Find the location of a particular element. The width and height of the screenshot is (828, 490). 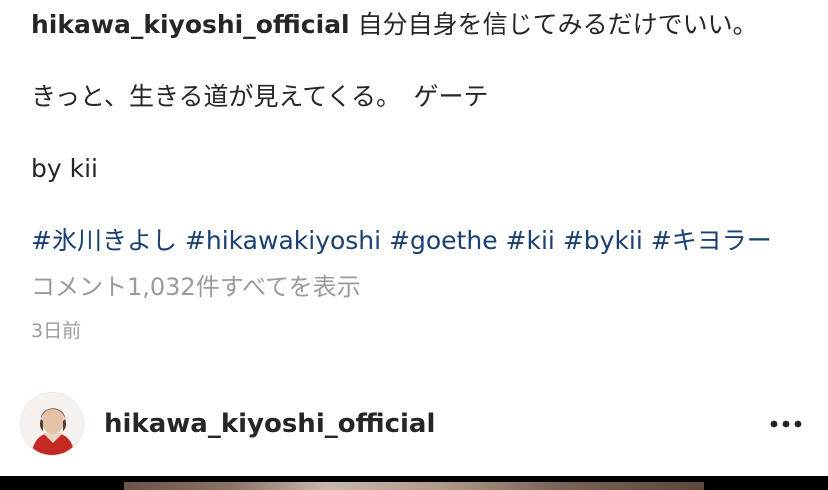

caption-first-line: hikawa_kiyoshi_official 自分自身を信じてみるだけでいい。 is located at coordinates (394, 25).